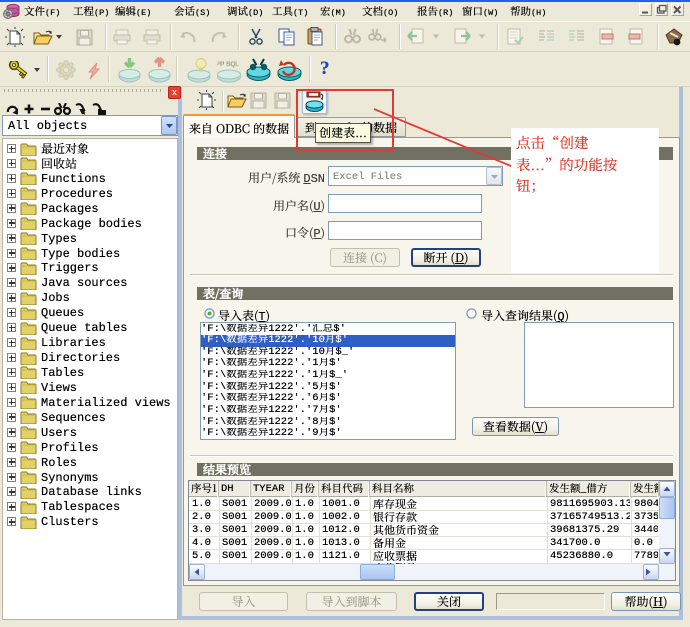 The height and width of the screenshot is (627, 690). What do you see at coordinates (229, 64) in the screenshot?
I see `svg-text: P SQL` at bounding box center [229, 64].